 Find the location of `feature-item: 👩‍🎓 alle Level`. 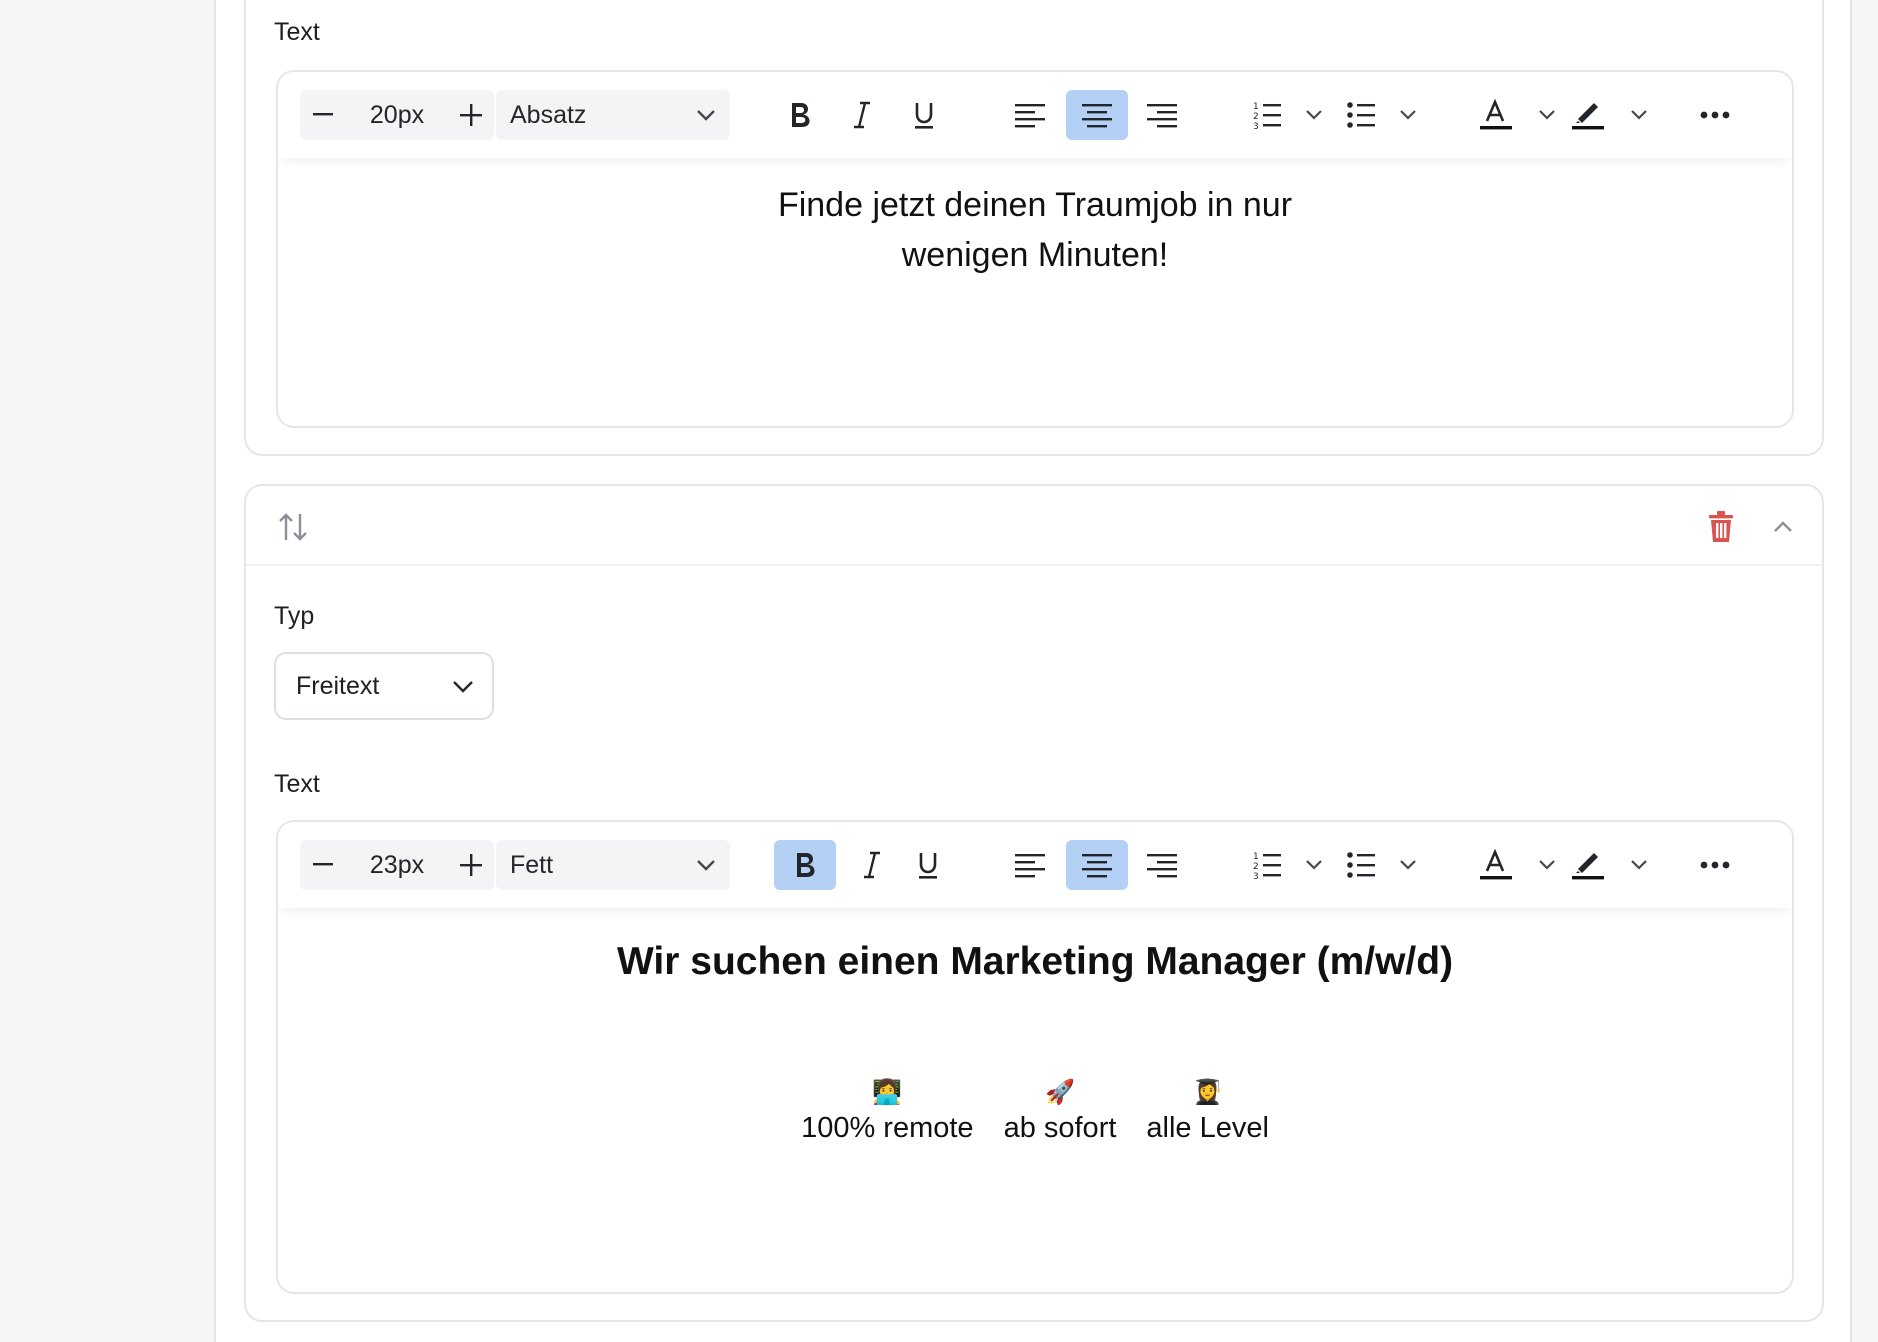

feature-item: 👩‍🎓 alle Level is located at coordinates (1207, 1109).